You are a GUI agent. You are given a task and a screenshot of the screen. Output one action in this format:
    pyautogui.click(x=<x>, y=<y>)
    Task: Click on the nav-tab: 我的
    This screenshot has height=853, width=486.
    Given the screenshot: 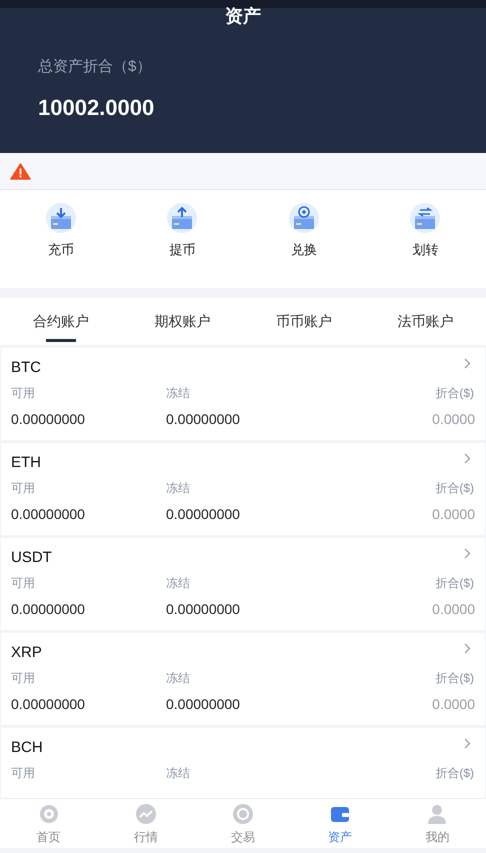 What is the action you would take?
    pyautogui.click(x=437, y=823)
    